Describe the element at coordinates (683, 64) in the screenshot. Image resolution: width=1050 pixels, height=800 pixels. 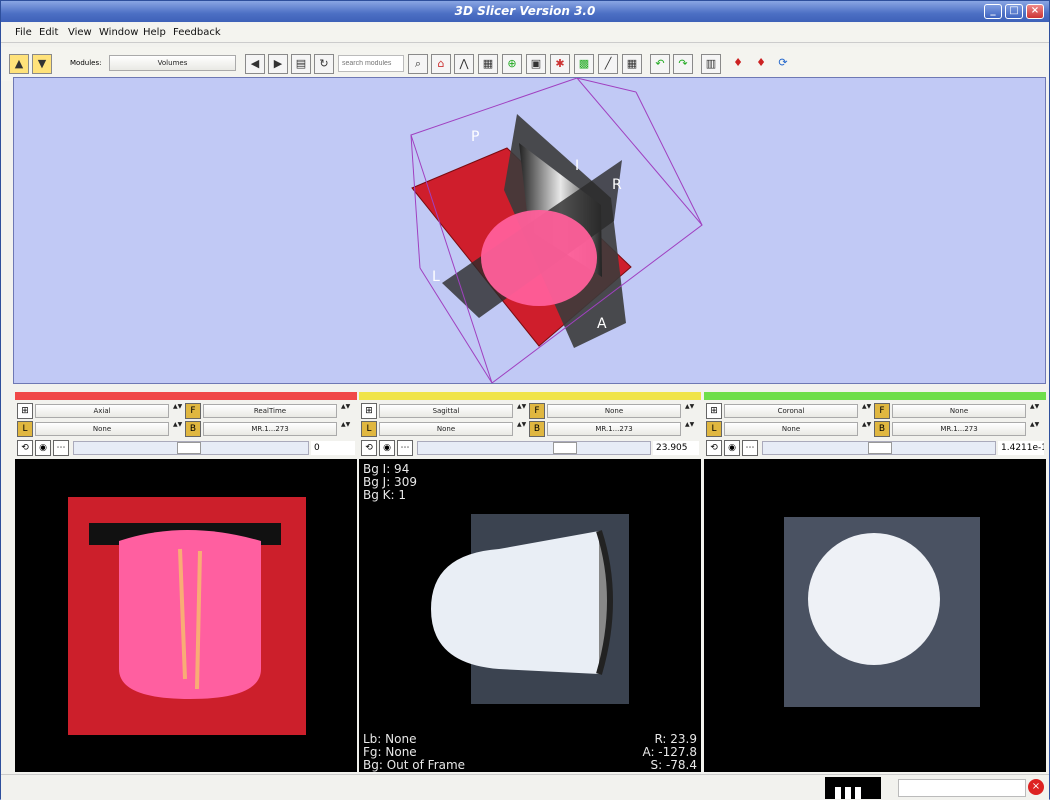
I see `redo-icon: ↷` at that location.